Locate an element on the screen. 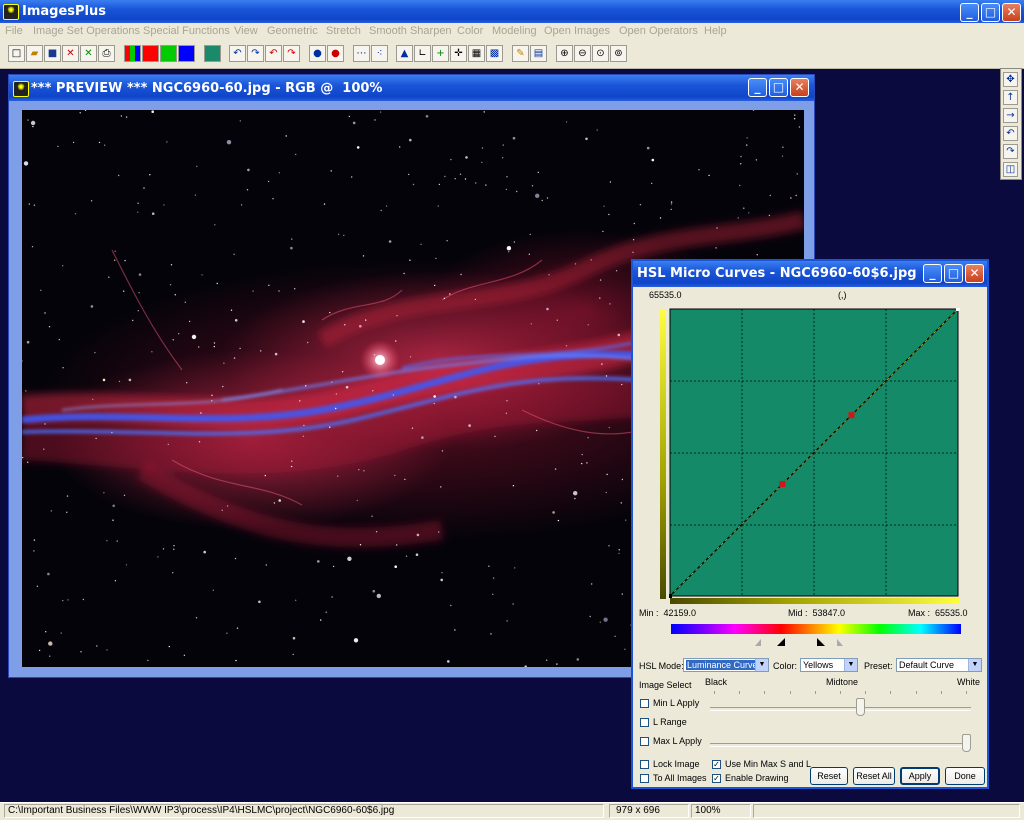  menu-stretch: Stretch is located at coordinates (343, 31).